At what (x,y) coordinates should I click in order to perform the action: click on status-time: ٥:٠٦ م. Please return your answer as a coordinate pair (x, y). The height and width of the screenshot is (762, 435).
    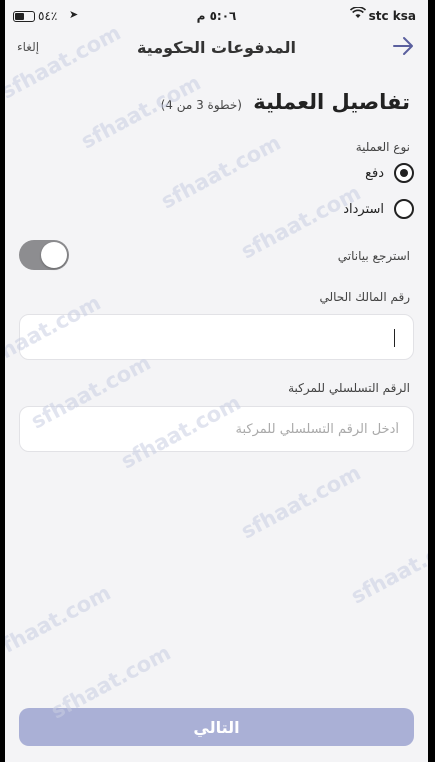
    Looking at the image, I should click on (216, 16).